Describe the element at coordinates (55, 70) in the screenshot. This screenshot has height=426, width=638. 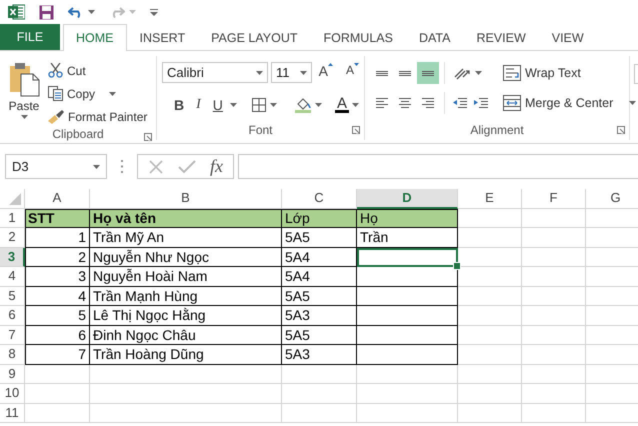
I see `scissors-icon` at that location.